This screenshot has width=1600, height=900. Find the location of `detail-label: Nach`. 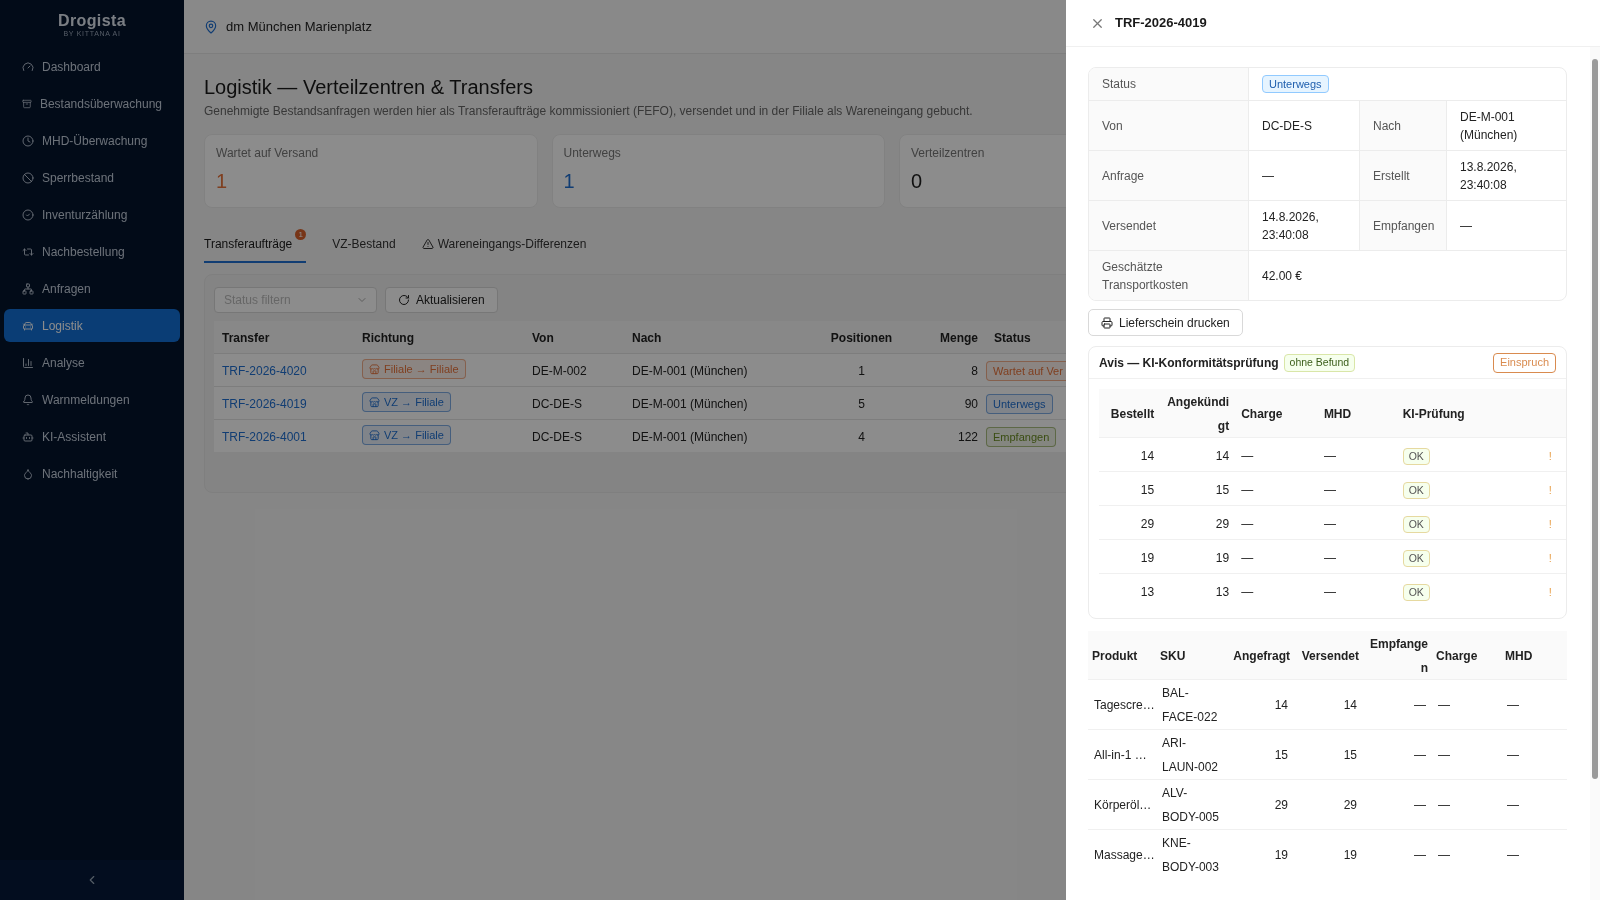

detail-label: Nach is located at coordinates (1387, 126).